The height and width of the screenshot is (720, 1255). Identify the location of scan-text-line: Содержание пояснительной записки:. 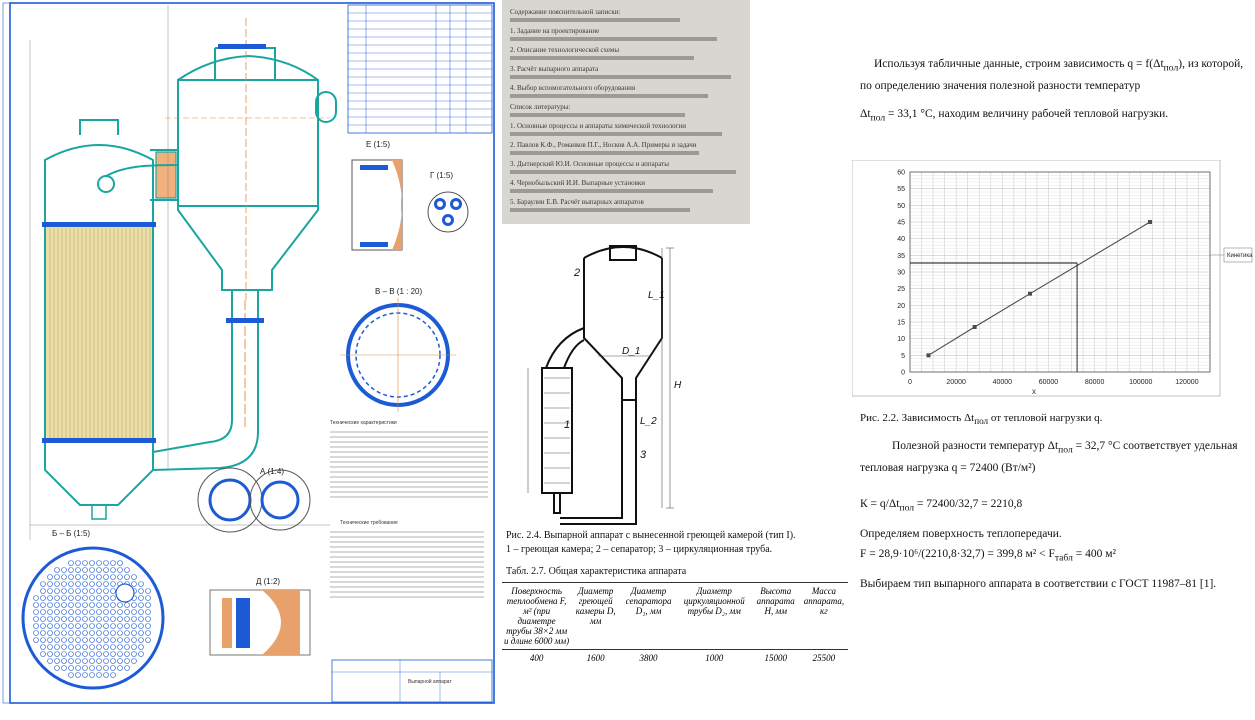
(565, 12).